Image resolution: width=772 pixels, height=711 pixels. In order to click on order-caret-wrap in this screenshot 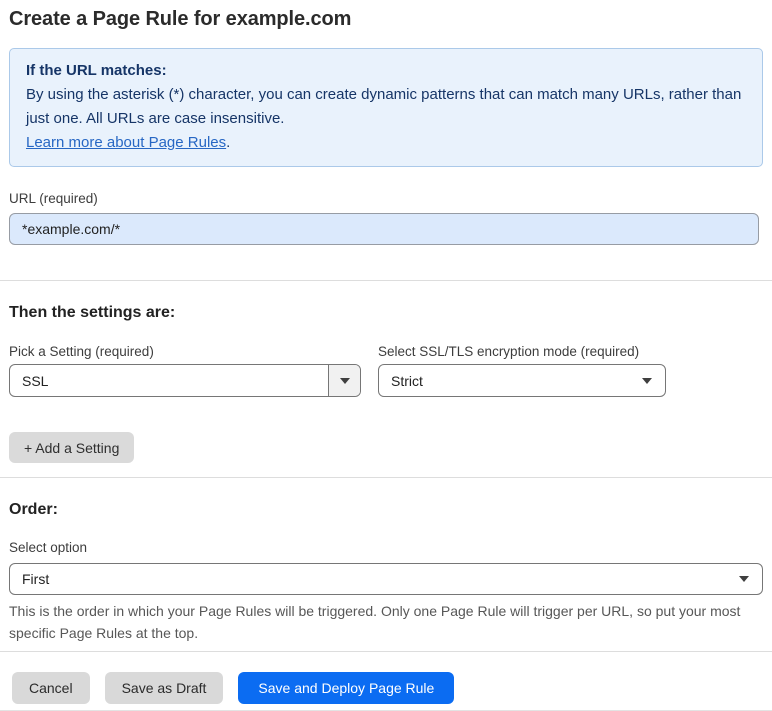, I will do `click(750, 579)`.